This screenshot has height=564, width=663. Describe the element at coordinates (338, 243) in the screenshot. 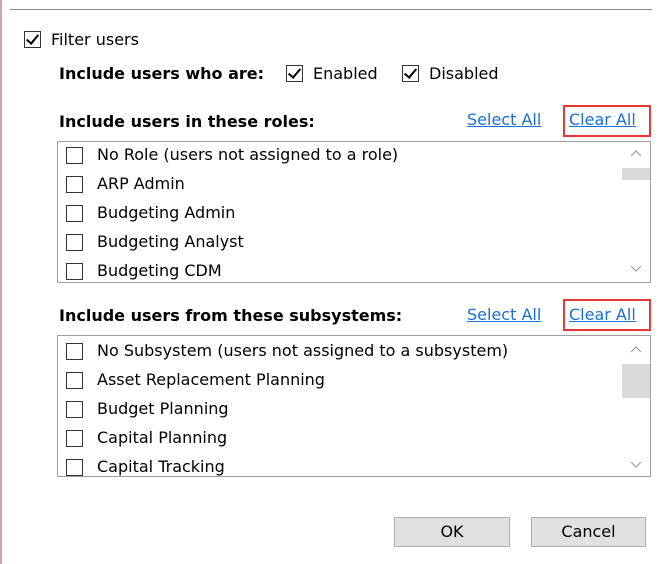

I see `list-item: Budgeting Analyst` at that location.